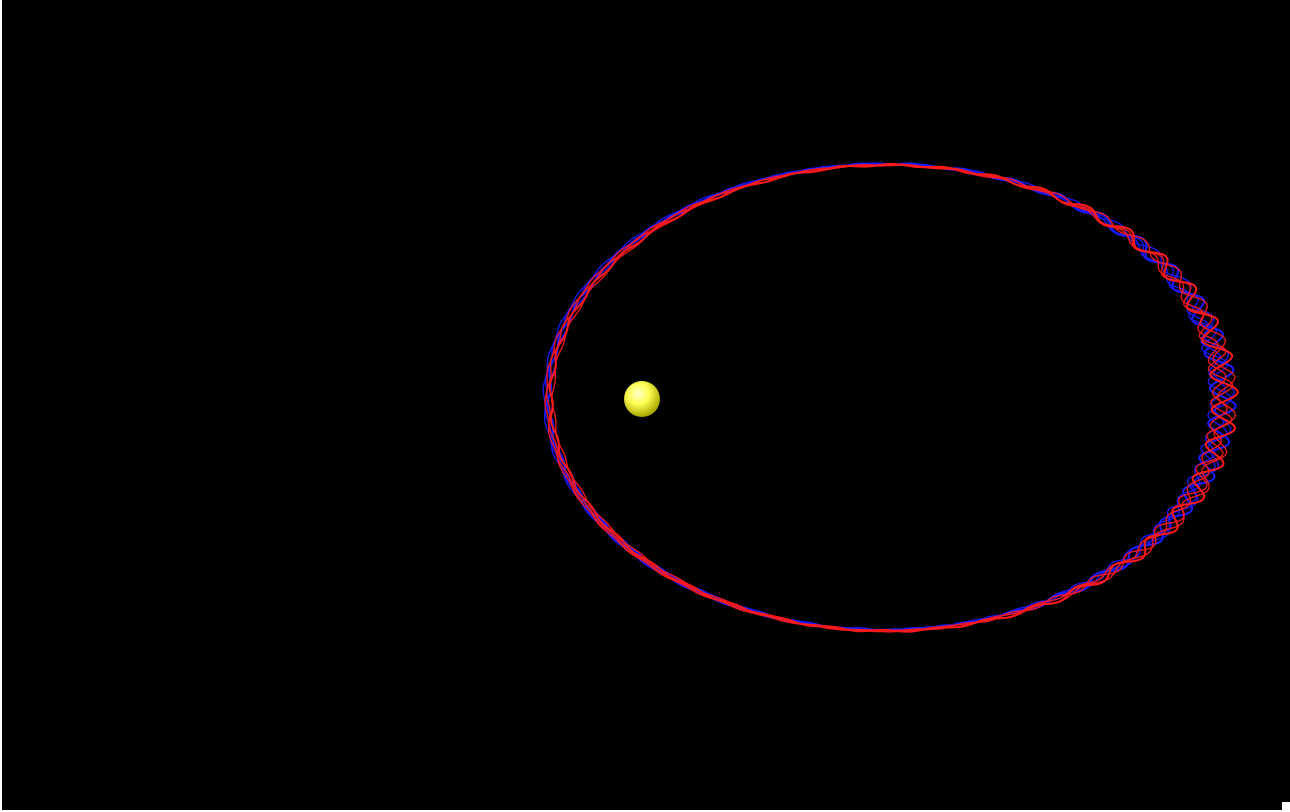 This screenshot has height=812, width=1290. What do you see at coordinates (642, 399) in the screenshot?
I see `central-star` at bounding box center [642, 399].